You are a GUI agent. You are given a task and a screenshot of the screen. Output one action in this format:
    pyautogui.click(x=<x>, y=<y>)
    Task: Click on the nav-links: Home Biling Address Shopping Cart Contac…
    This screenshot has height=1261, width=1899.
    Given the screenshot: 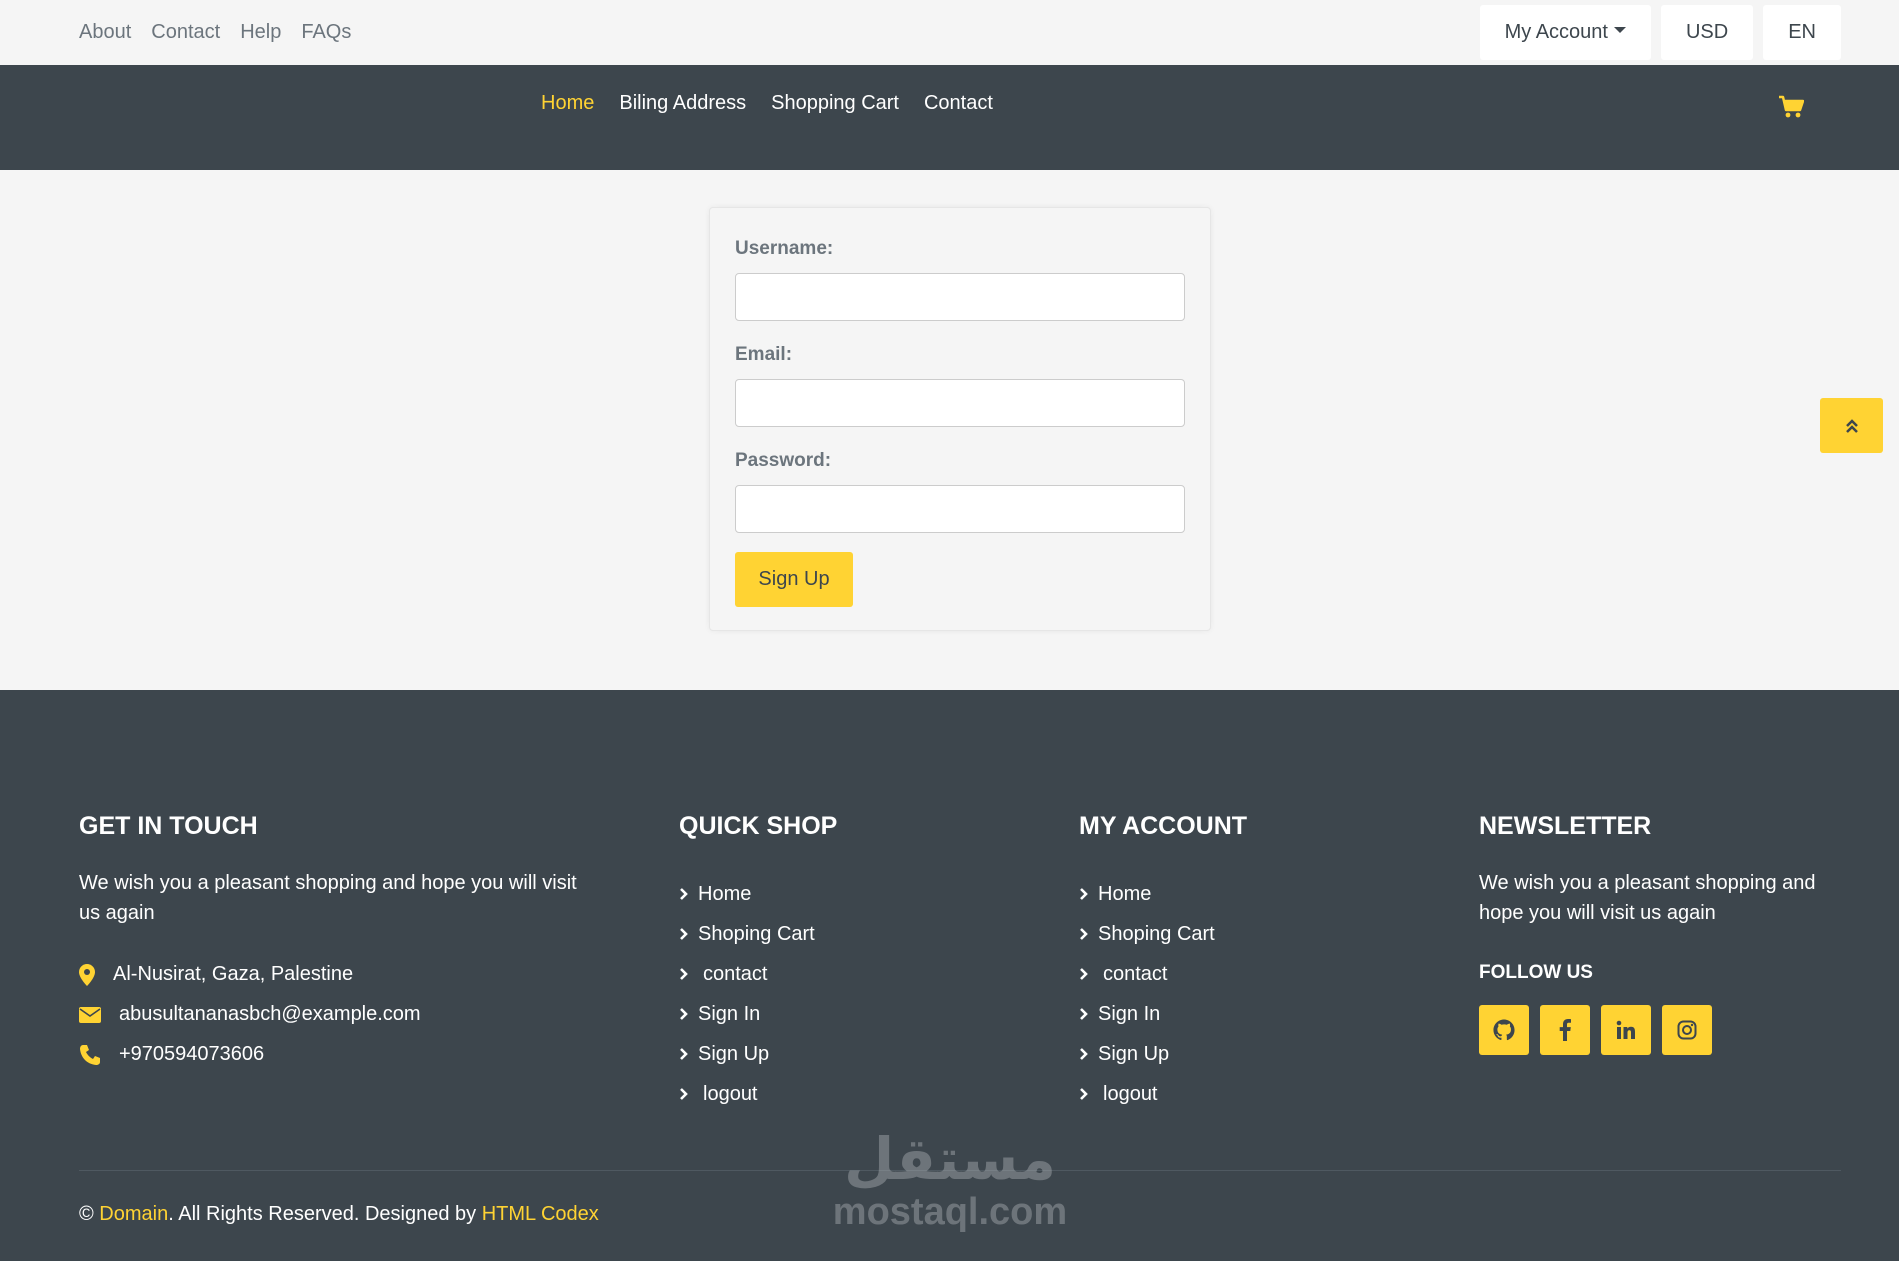 What is the action you would take?
    pyautogui.click(x=767, y=103)
    